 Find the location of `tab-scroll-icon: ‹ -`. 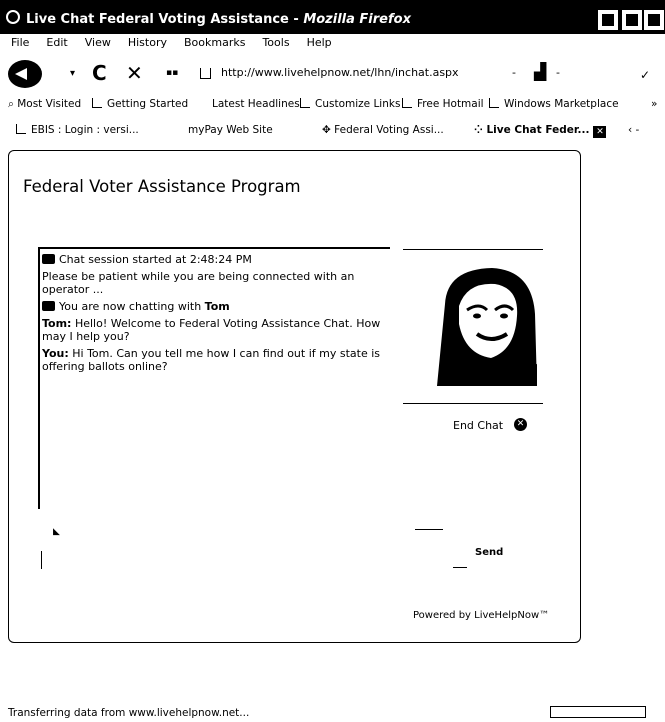

tab-scroll-icon: ‹ - is located at coordinates (633, 130).